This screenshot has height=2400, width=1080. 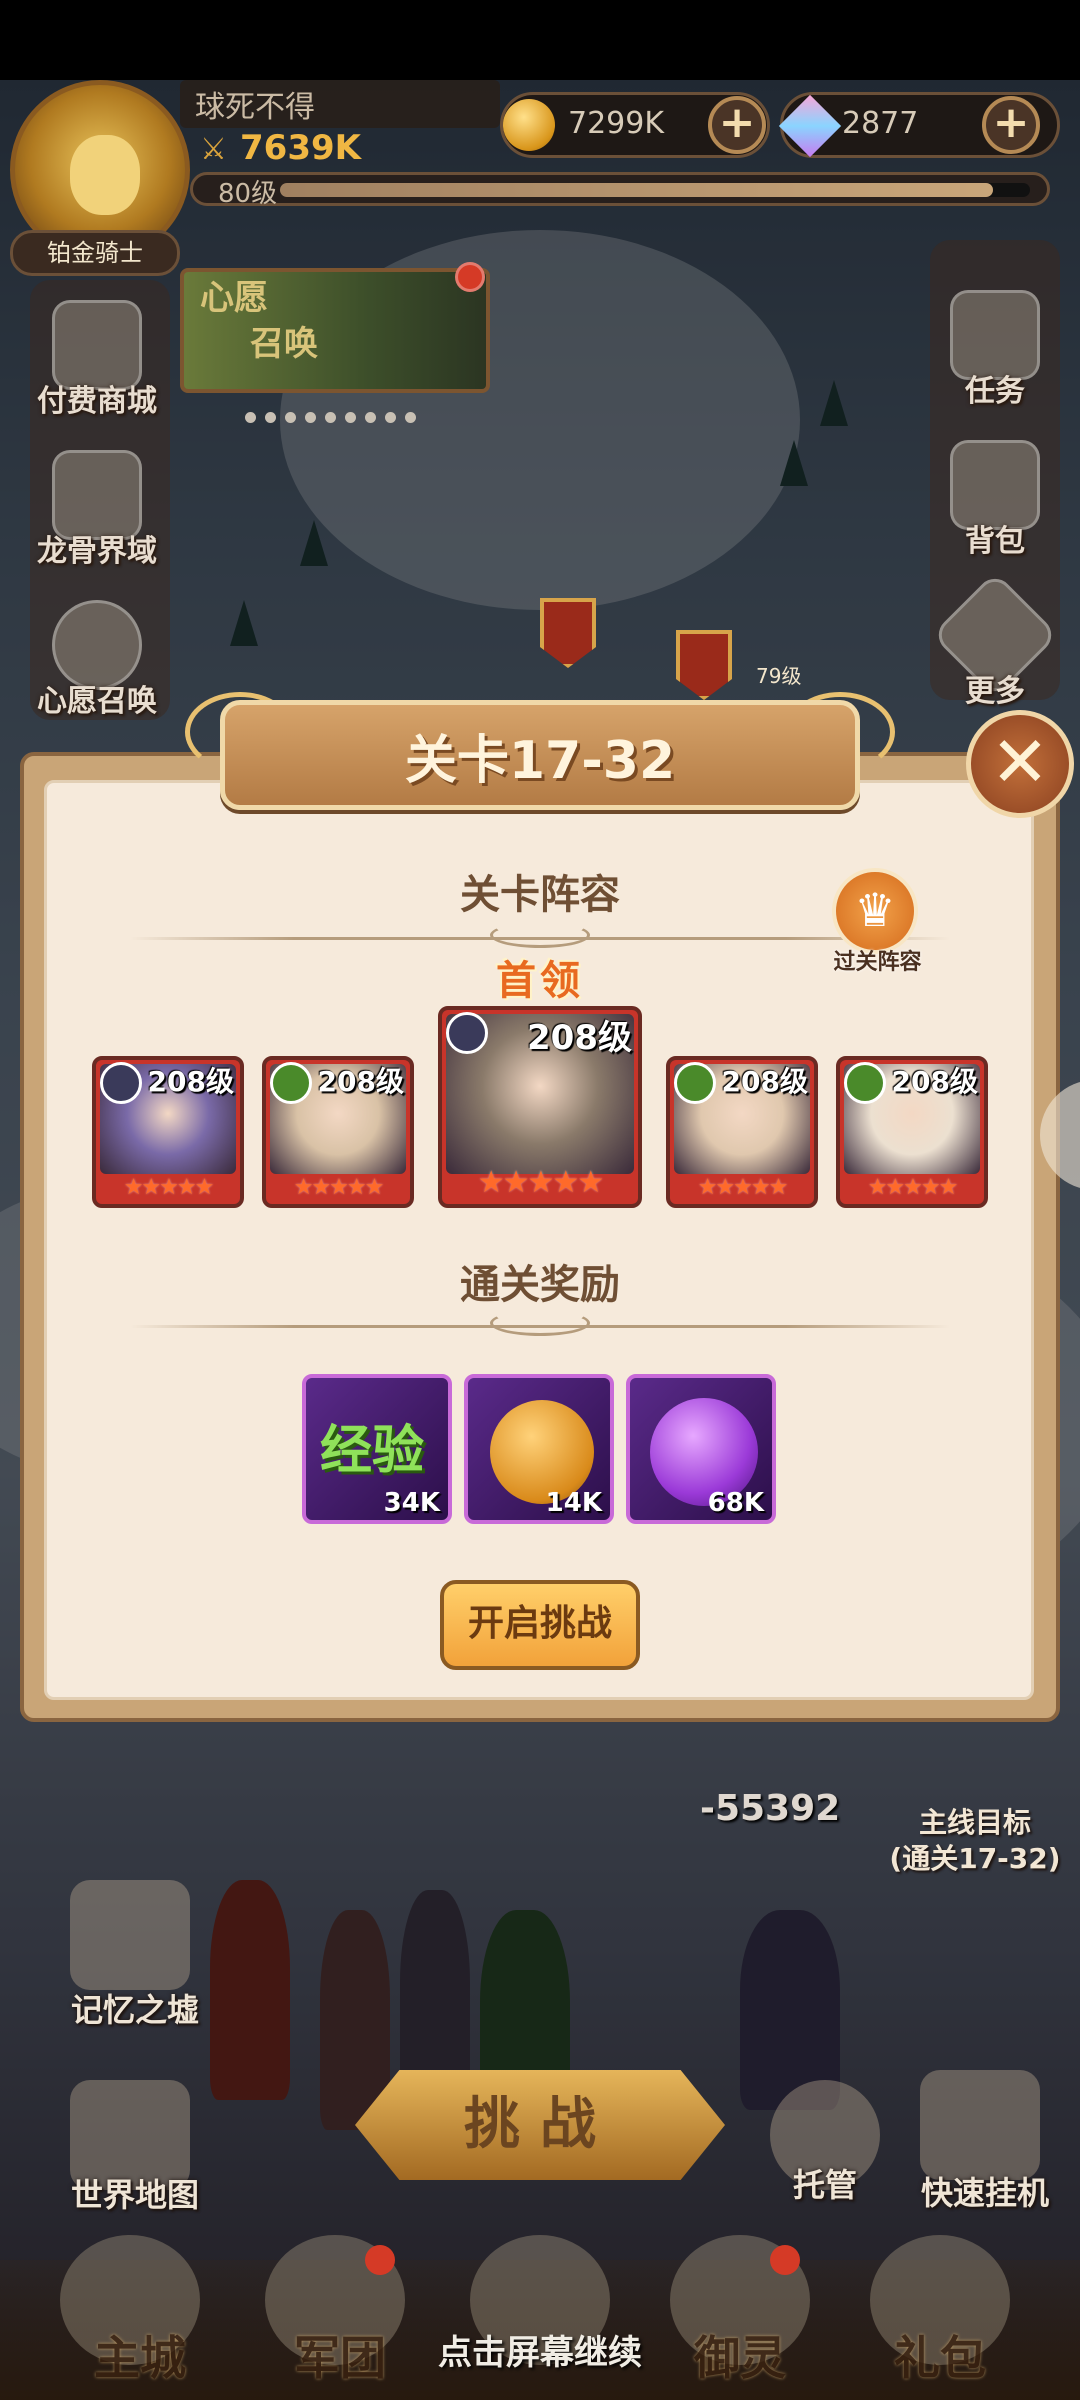 What do you see at coordinates (539, 1449) in the screenshot?
I see `reward-gold: 14K` at bounding box center [539, 1449].